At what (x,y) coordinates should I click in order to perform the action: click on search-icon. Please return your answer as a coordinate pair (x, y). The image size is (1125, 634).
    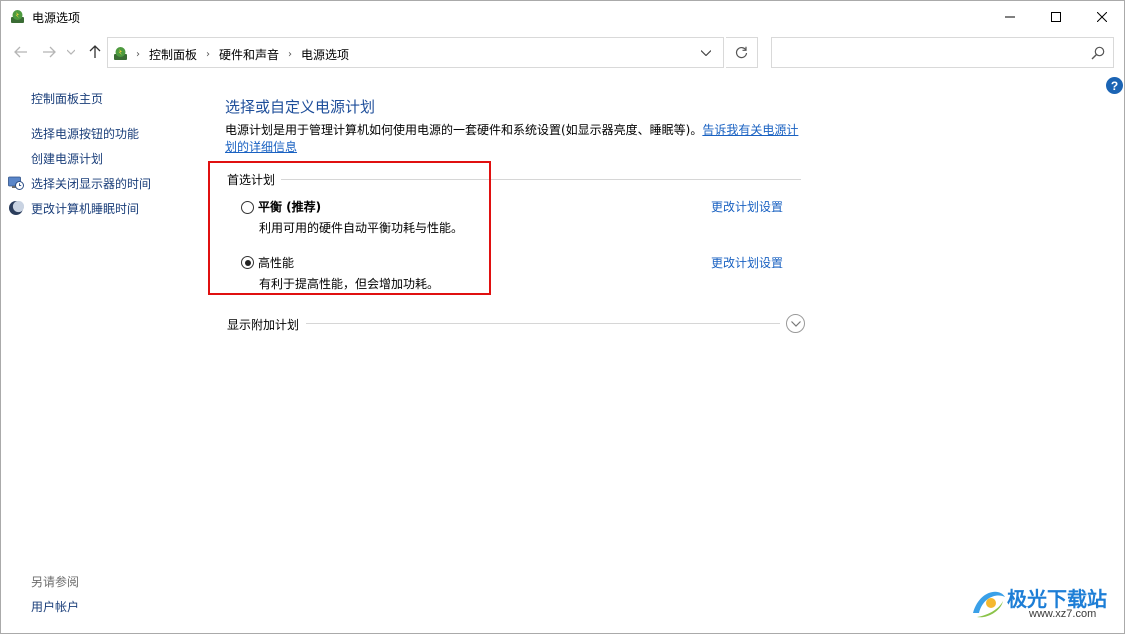
    Looking at the image, I should click on (1098, 53).